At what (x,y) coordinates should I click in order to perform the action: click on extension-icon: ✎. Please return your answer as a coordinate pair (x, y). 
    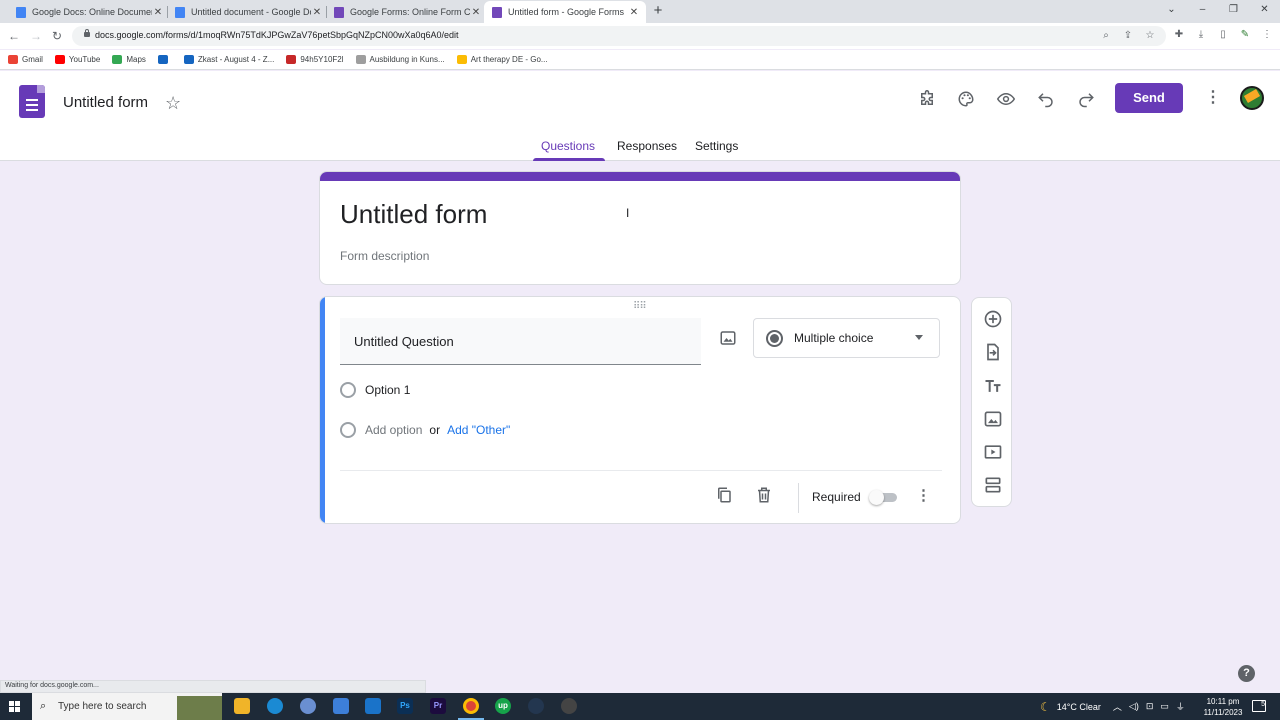
    Looking at the image, I should click on (1245, 35).